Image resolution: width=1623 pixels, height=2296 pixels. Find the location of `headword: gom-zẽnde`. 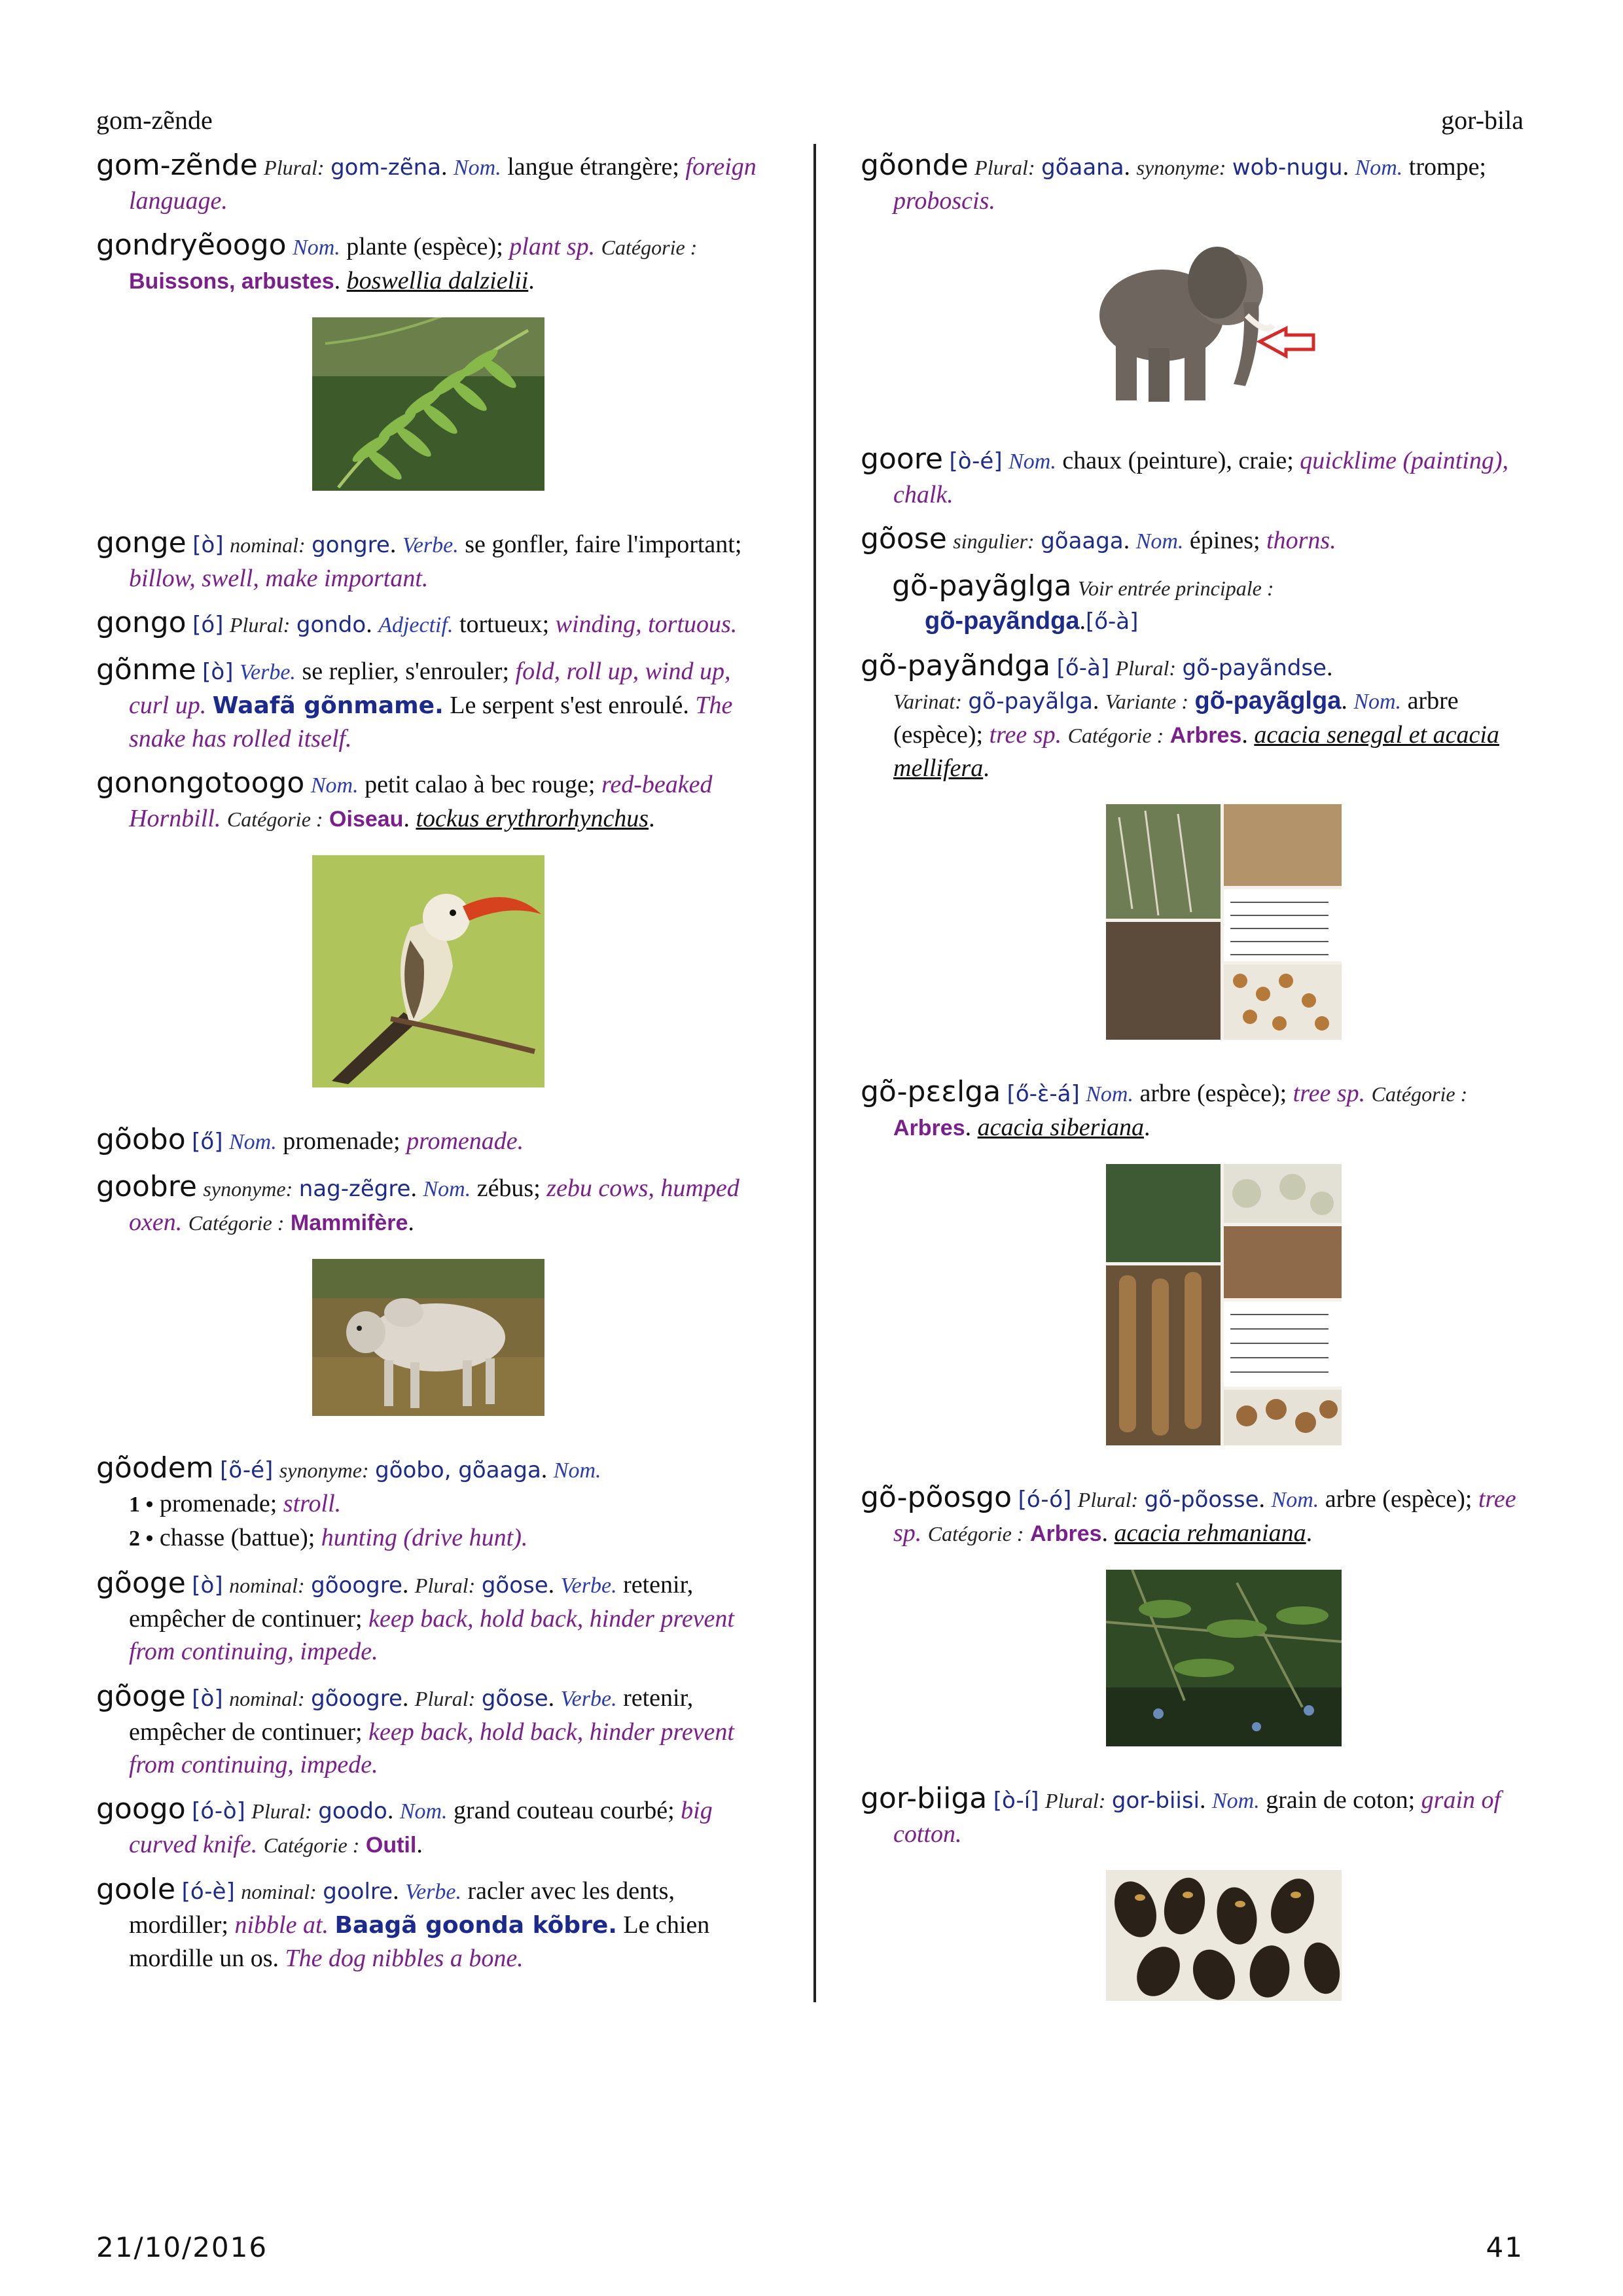

headword: gom-zẽnde is located at coordinates (177, 165).